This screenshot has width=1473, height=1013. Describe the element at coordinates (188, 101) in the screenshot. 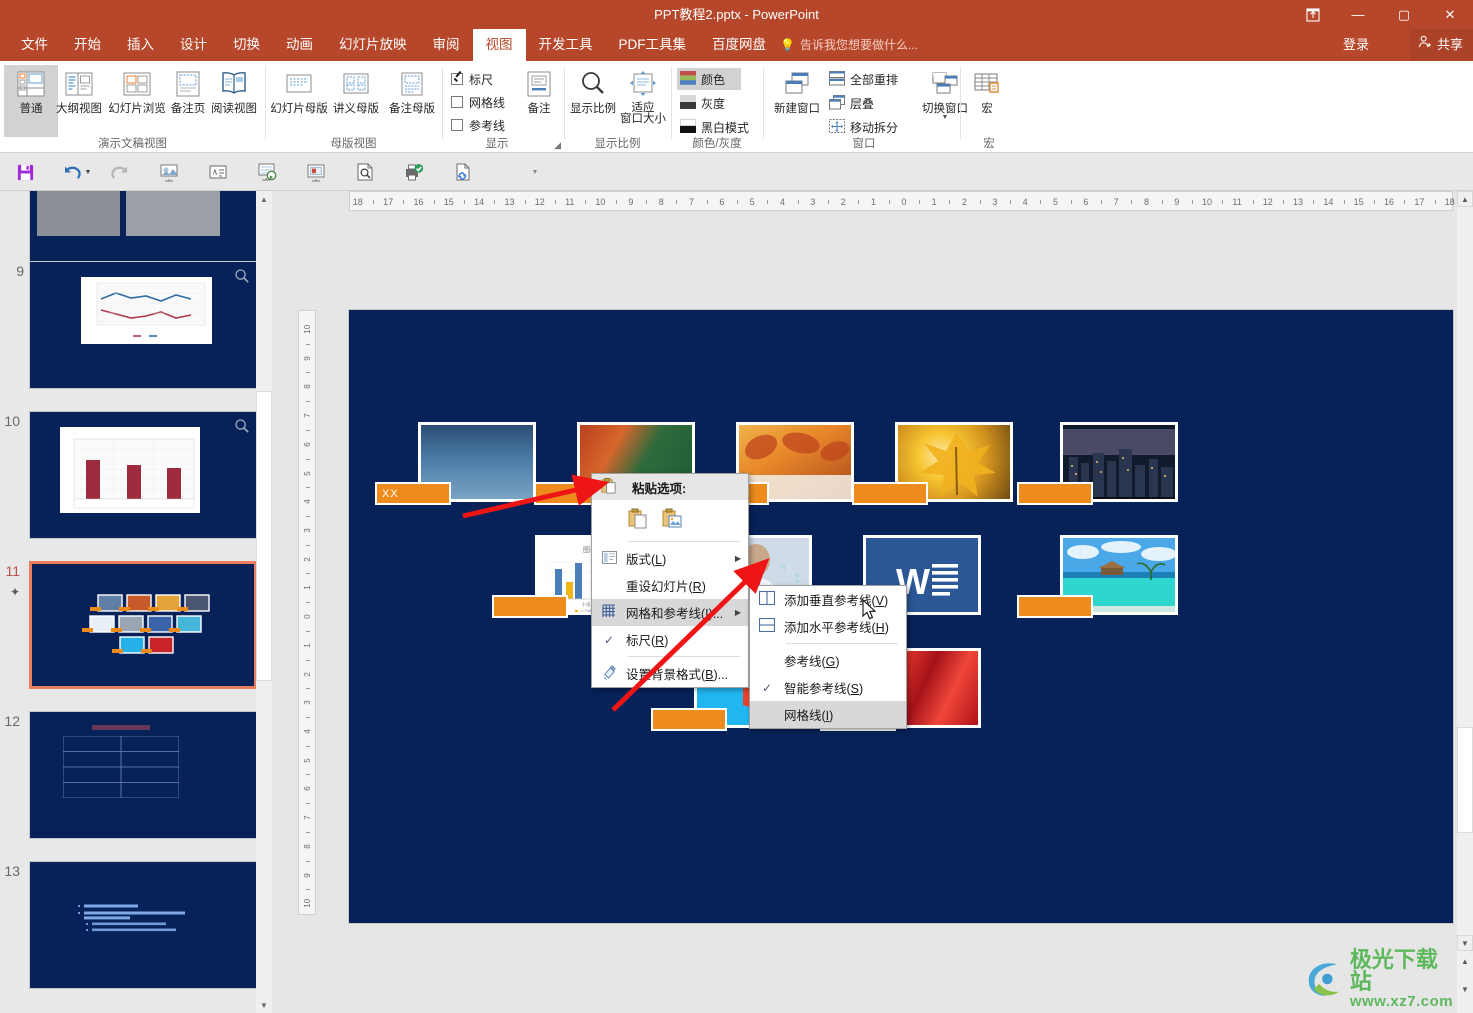

I see `view-notes-page-button: 备注页` at that location.